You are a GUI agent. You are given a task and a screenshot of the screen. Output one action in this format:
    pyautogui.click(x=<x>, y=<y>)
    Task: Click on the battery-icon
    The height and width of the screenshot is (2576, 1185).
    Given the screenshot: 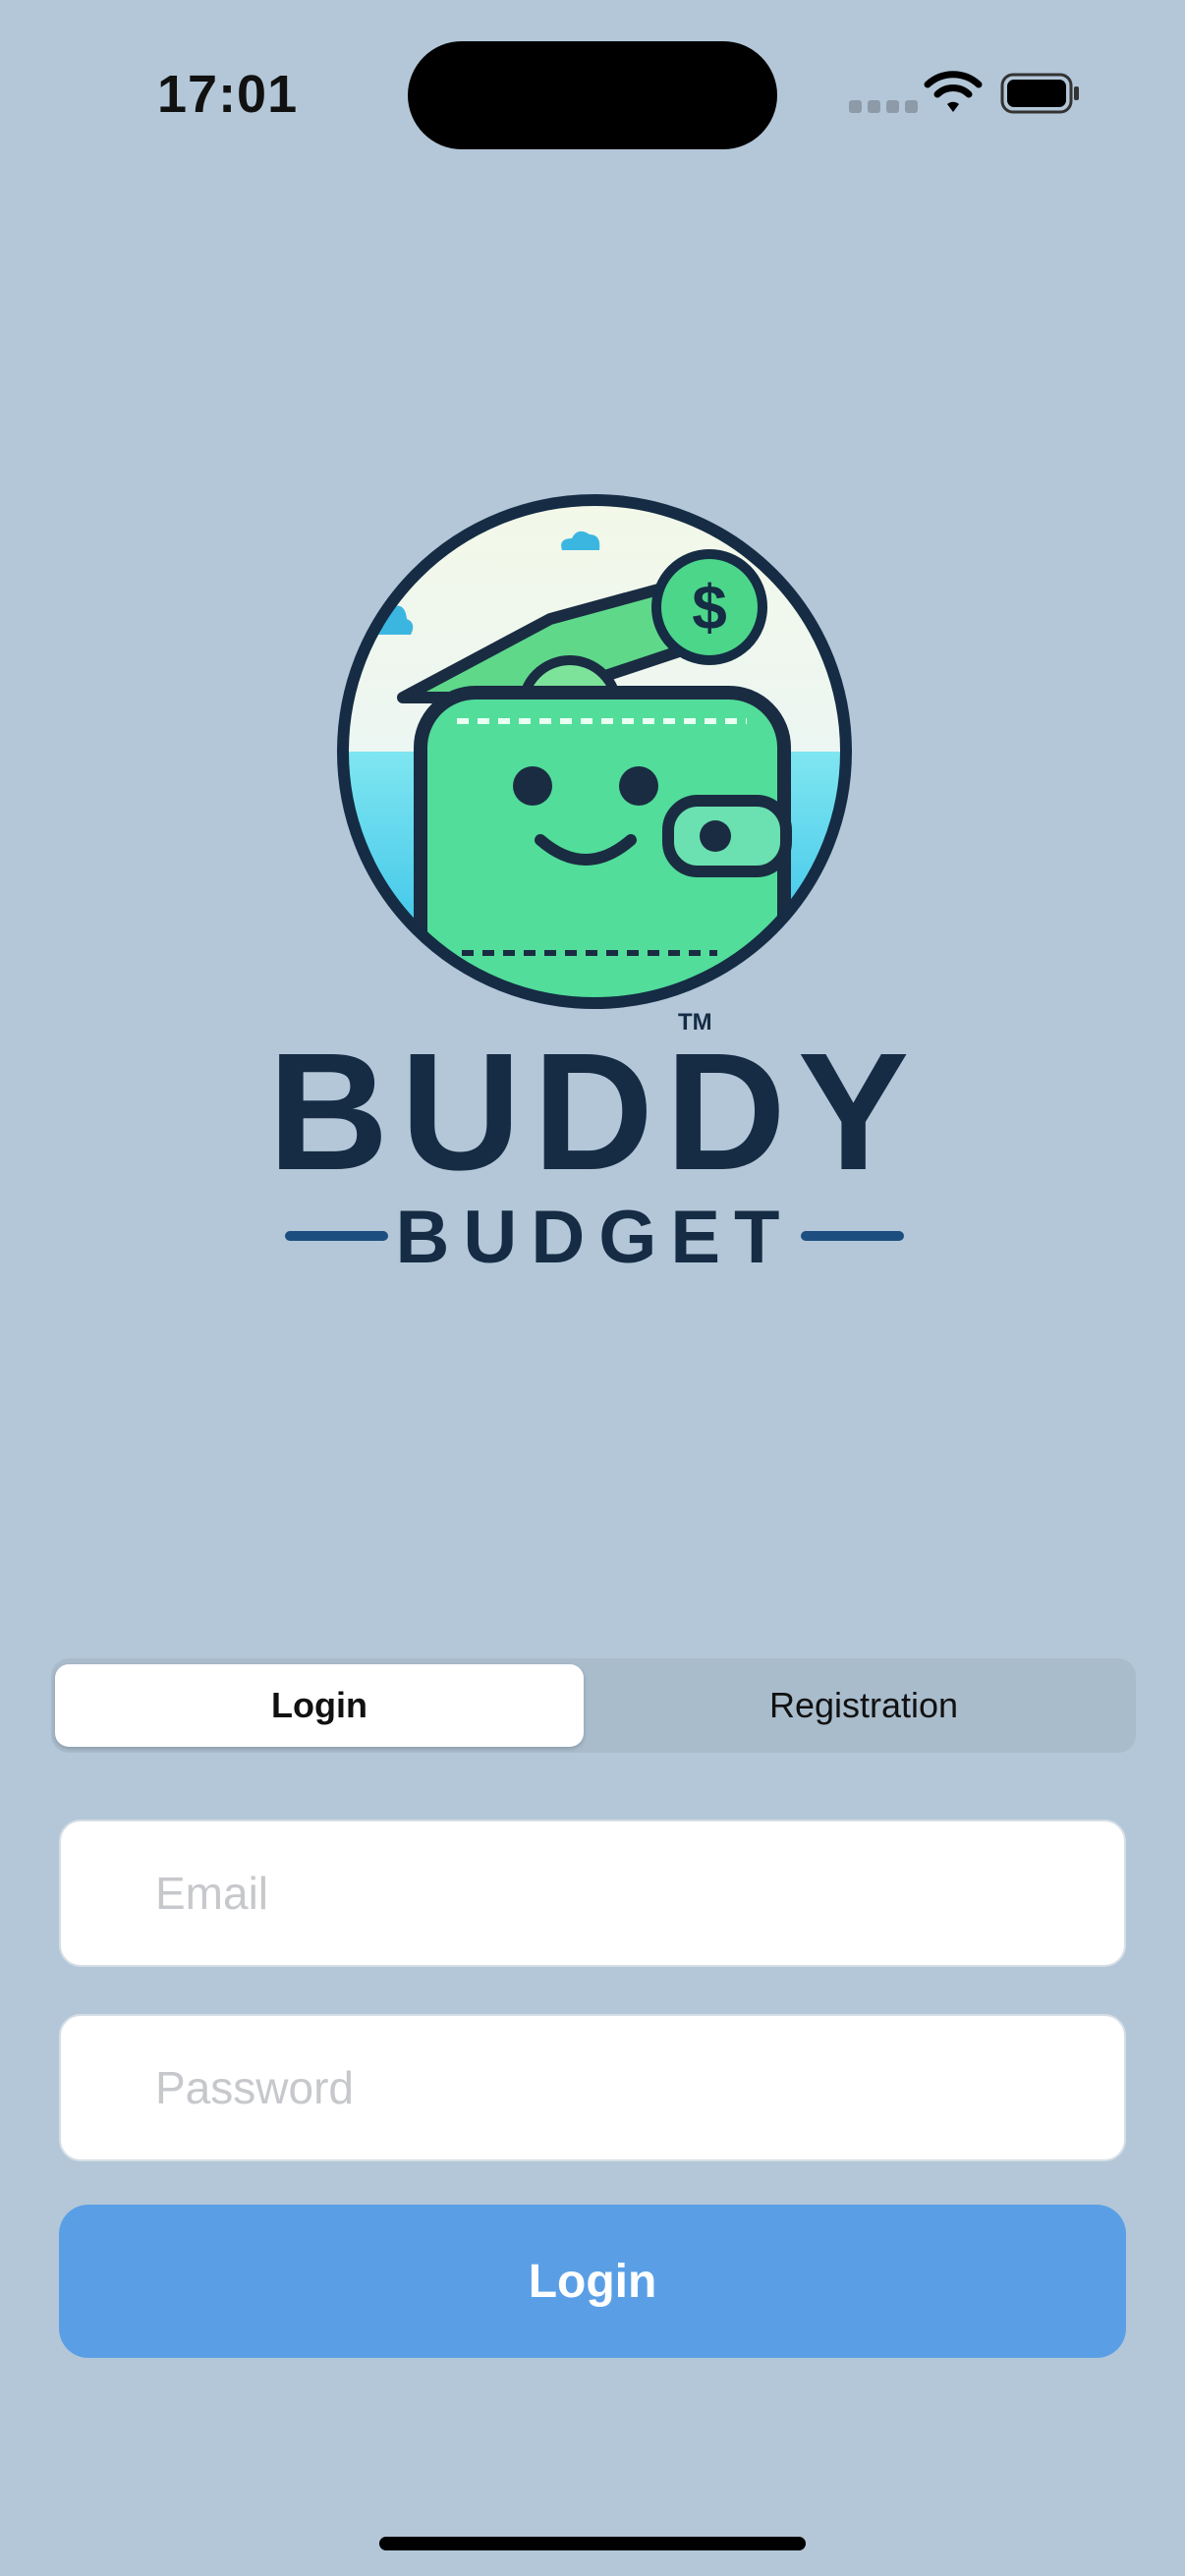 What is the action you would take?
    pyautogui.click(x=1040, y=93)
    